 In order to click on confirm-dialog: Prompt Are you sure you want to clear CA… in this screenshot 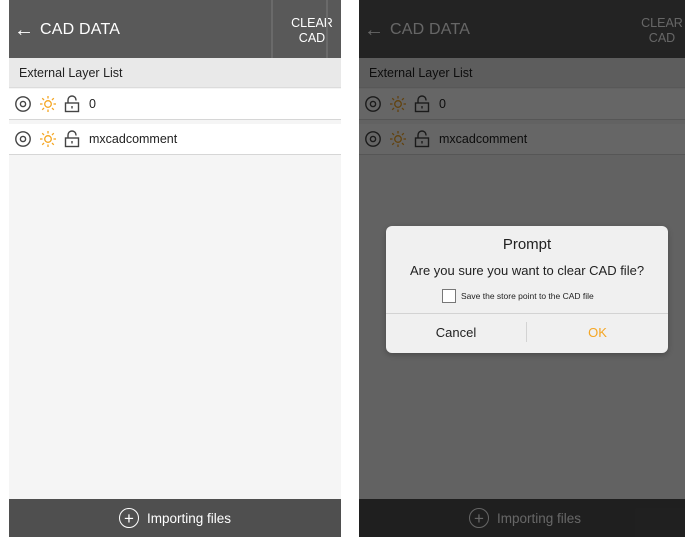, I will do `click(527, 289)`.